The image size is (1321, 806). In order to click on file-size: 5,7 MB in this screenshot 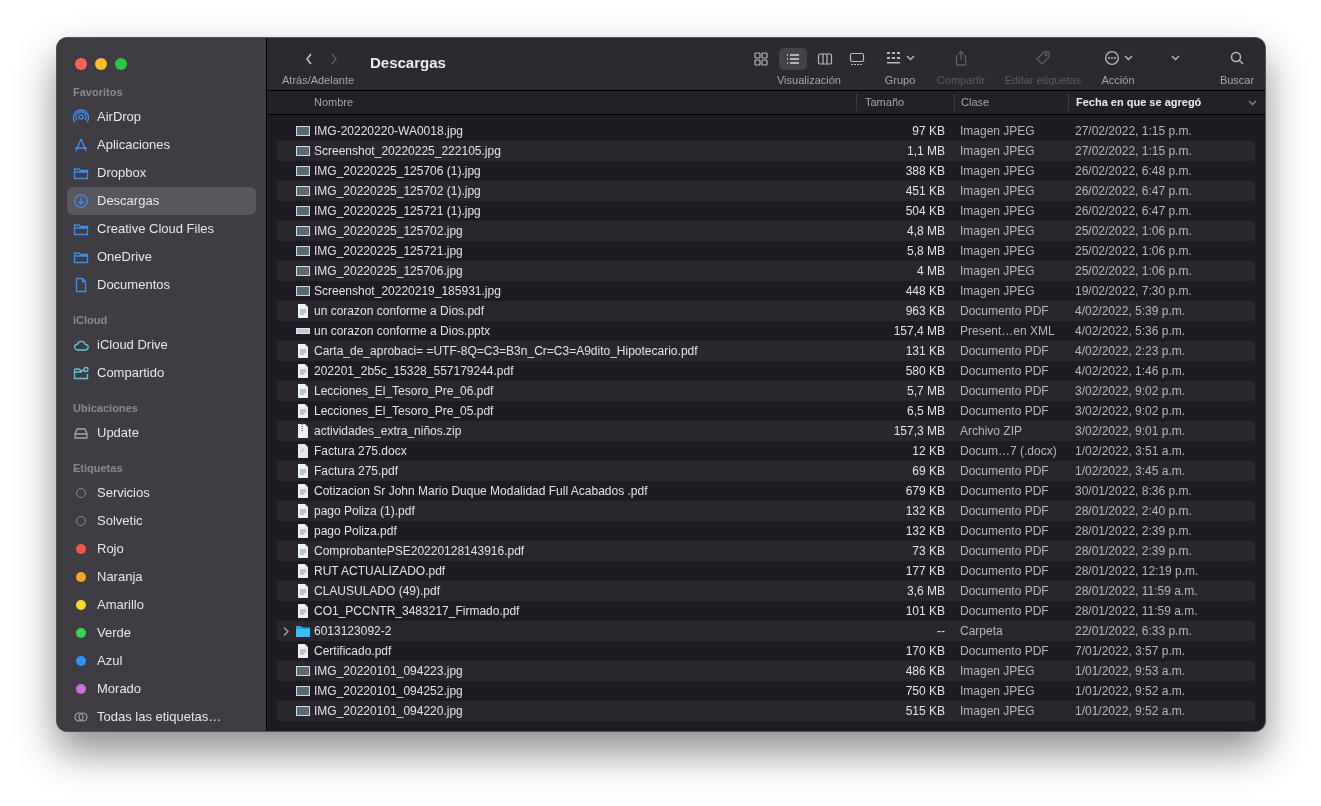, I will do `click(926, 391)`.